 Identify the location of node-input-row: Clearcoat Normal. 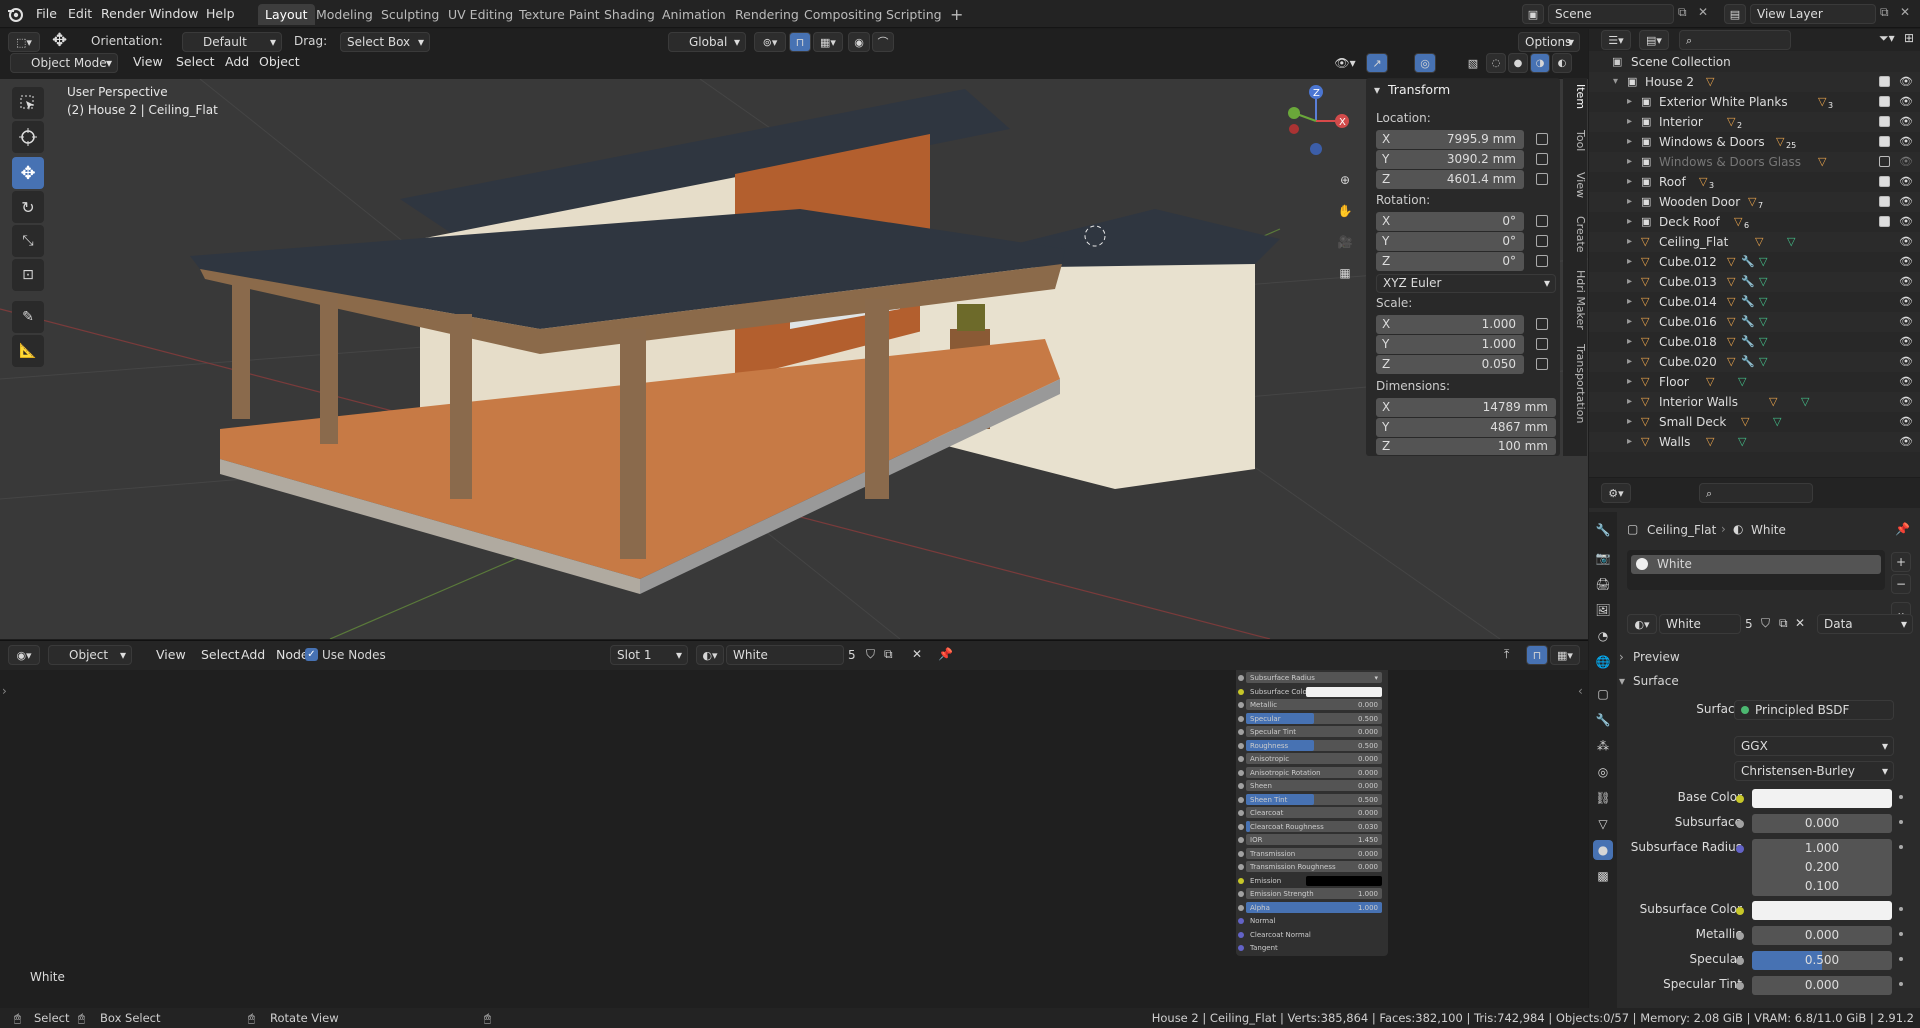
(1310, 935).